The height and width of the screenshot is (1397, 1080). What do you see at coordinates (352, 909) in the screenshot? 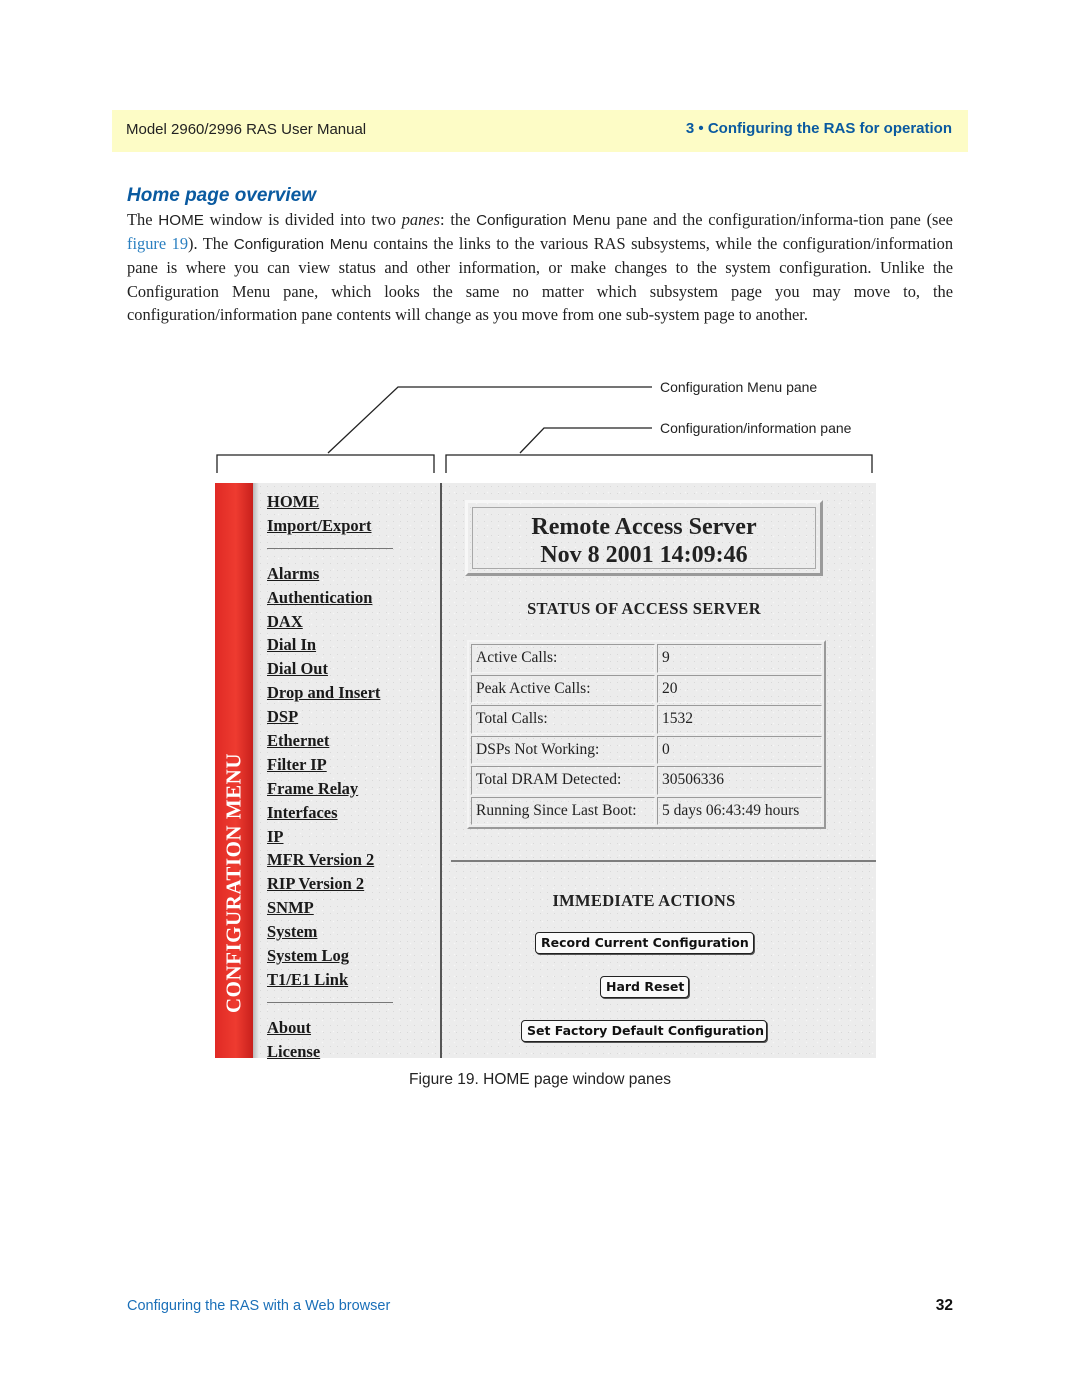
I see `menu-link-snmp: SNMP` at bounding box center [352, 909].